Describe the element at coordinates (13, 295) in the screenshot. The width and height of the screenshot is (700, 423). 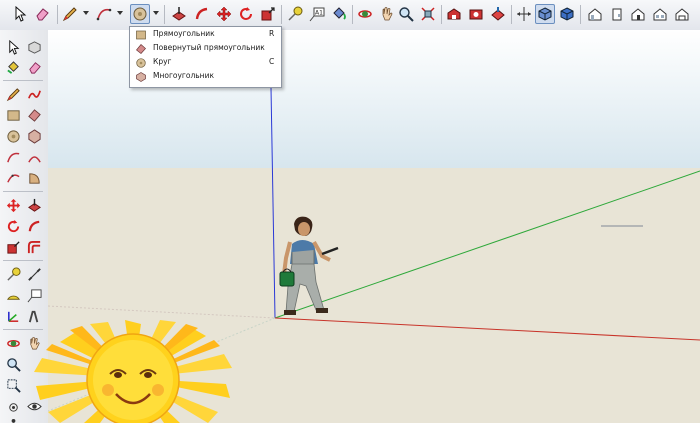
I see `protractor-tool-button` at that location.